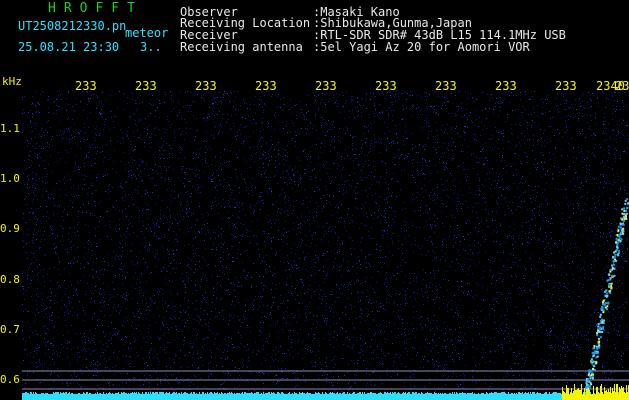 The image size is (629, 400). I want to click on baseline-band, so click(325, 397).